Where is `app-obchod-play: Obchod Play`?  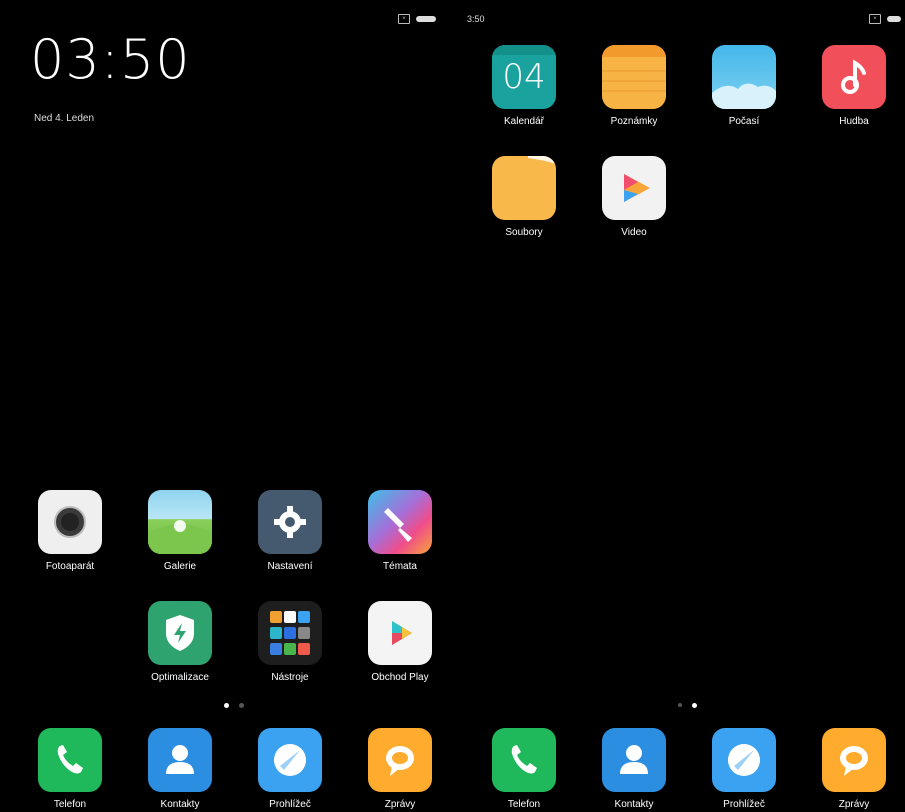 app-obchod-play: Obchod Play is located at coordinates (400, 642).